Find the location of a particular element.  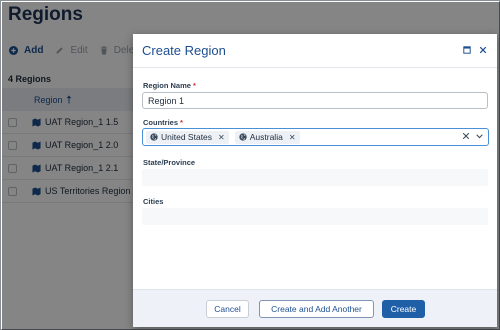

countries-label-text: Countries is located at coordinates (161, 122).